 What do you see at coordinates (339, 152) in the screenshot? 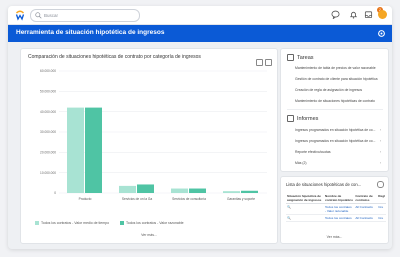
I see `report-item: Reporte efectivo/cuotas ›` at bounding box center [339, 152].